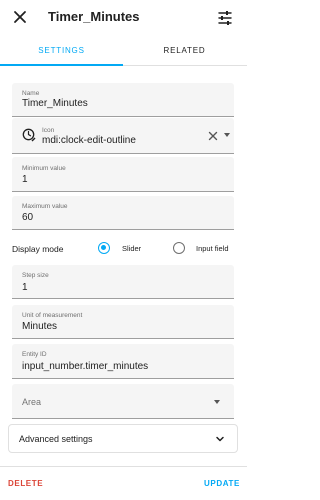  Describe the element at coordinates (104, 248) in the screenshot. I see `slider-radio` at that location.